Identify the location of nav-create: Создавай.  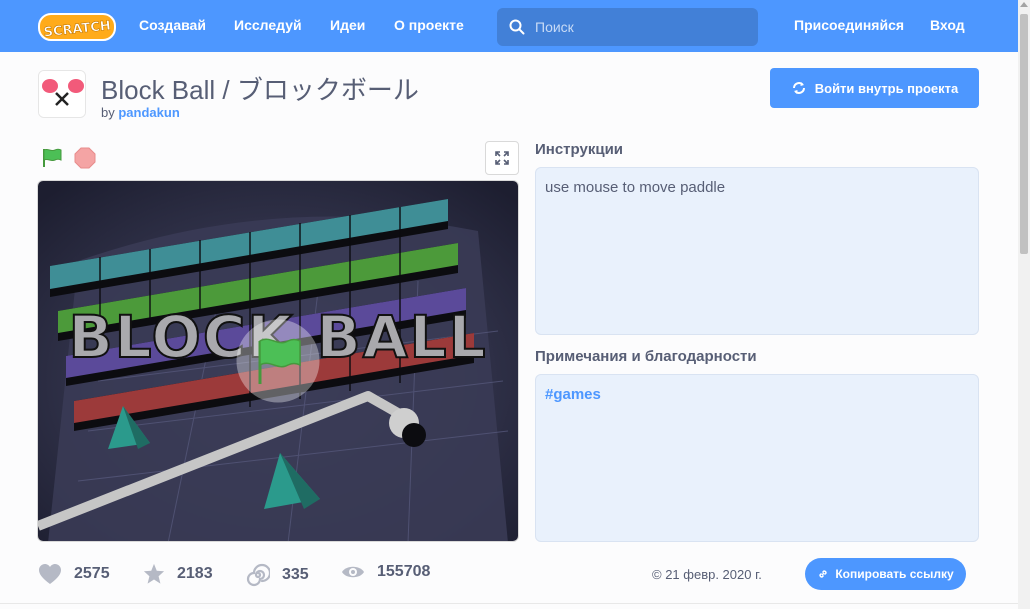
(172, 25).